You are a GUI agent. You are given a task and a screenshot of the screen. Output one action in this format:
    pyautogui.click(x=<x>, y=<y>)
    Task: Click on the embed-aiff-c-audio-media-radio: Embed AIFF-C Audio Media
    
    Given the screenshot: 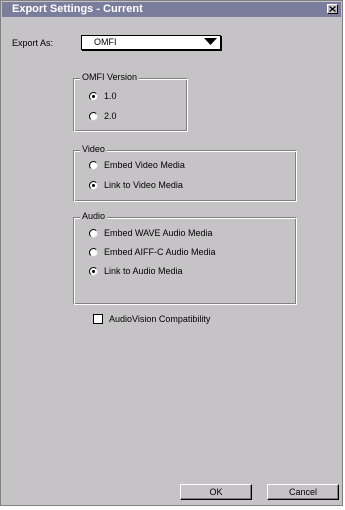 What is the action you would take?
    pyautogui.click(x=152, y=252)
    